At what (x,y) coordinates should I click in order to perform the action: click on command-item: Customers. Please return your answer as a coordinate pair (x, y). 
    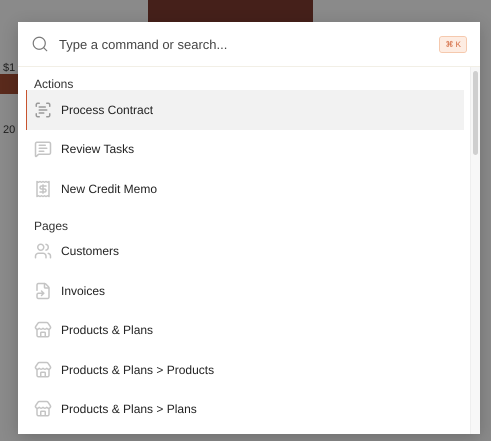
    Looking at the image, I should click on (245, 251).